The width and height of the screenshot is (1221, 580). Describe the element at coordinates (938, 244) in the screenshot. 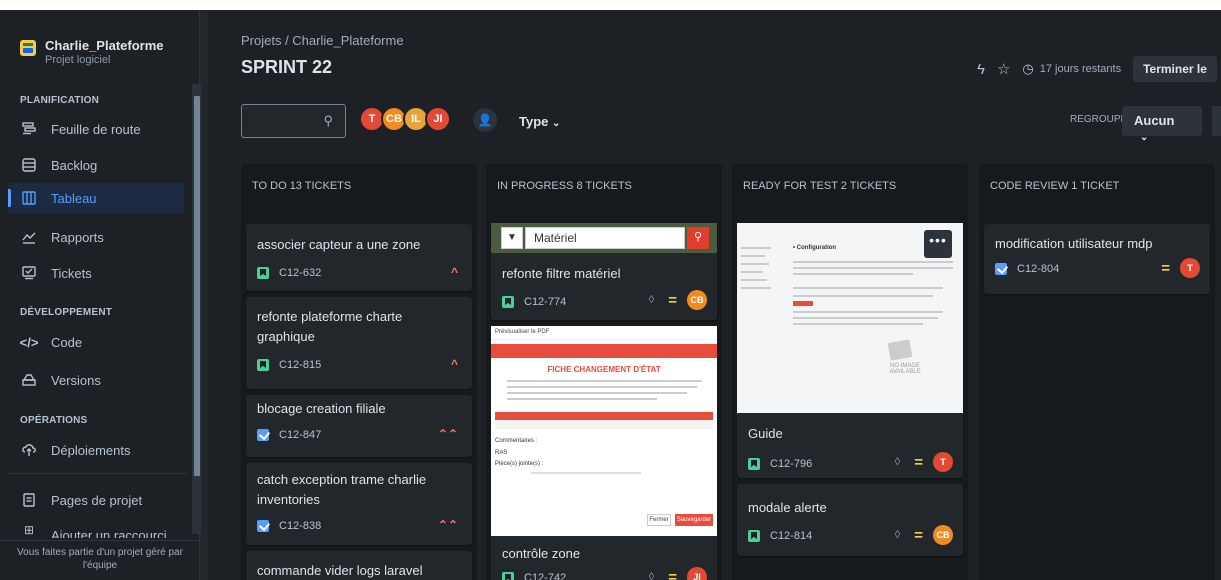

I see `more-options-icon: •••` at that location.